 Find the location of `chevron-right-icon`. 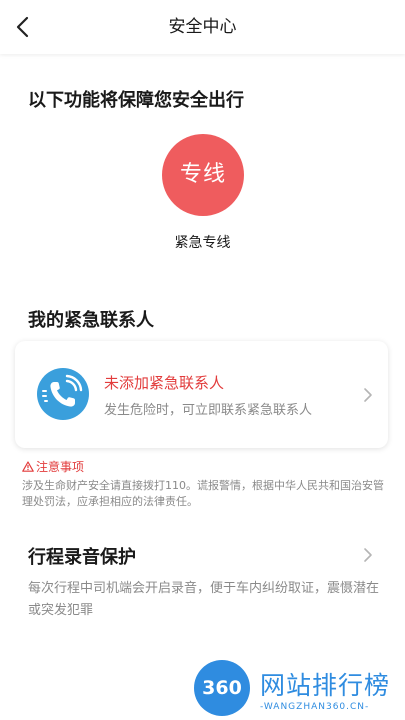

chevron-right-icon is located at coordinates (368, 395).